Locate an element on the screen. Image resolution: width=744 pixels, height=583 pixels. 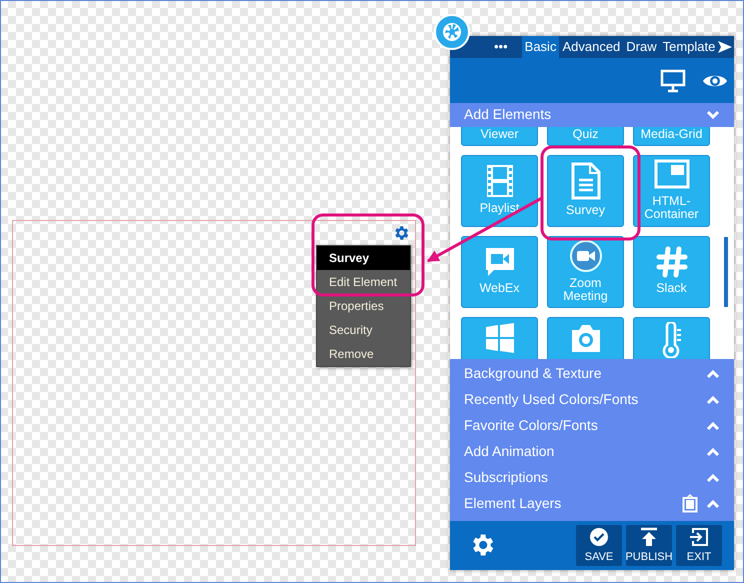
section-title: Background & Texture is located at coordinates (533, 373).